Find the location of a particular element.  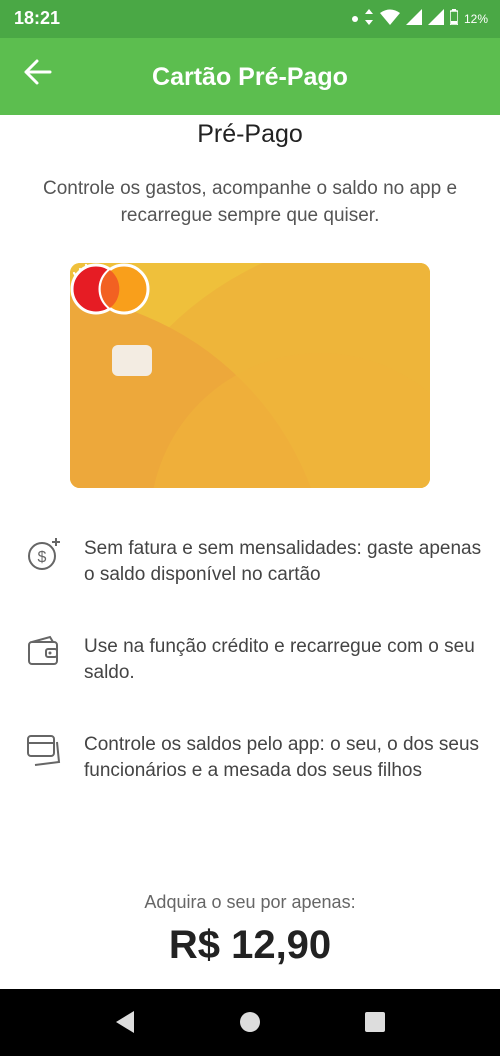

status-time: 18:21 is located at coordinates (37, 18).